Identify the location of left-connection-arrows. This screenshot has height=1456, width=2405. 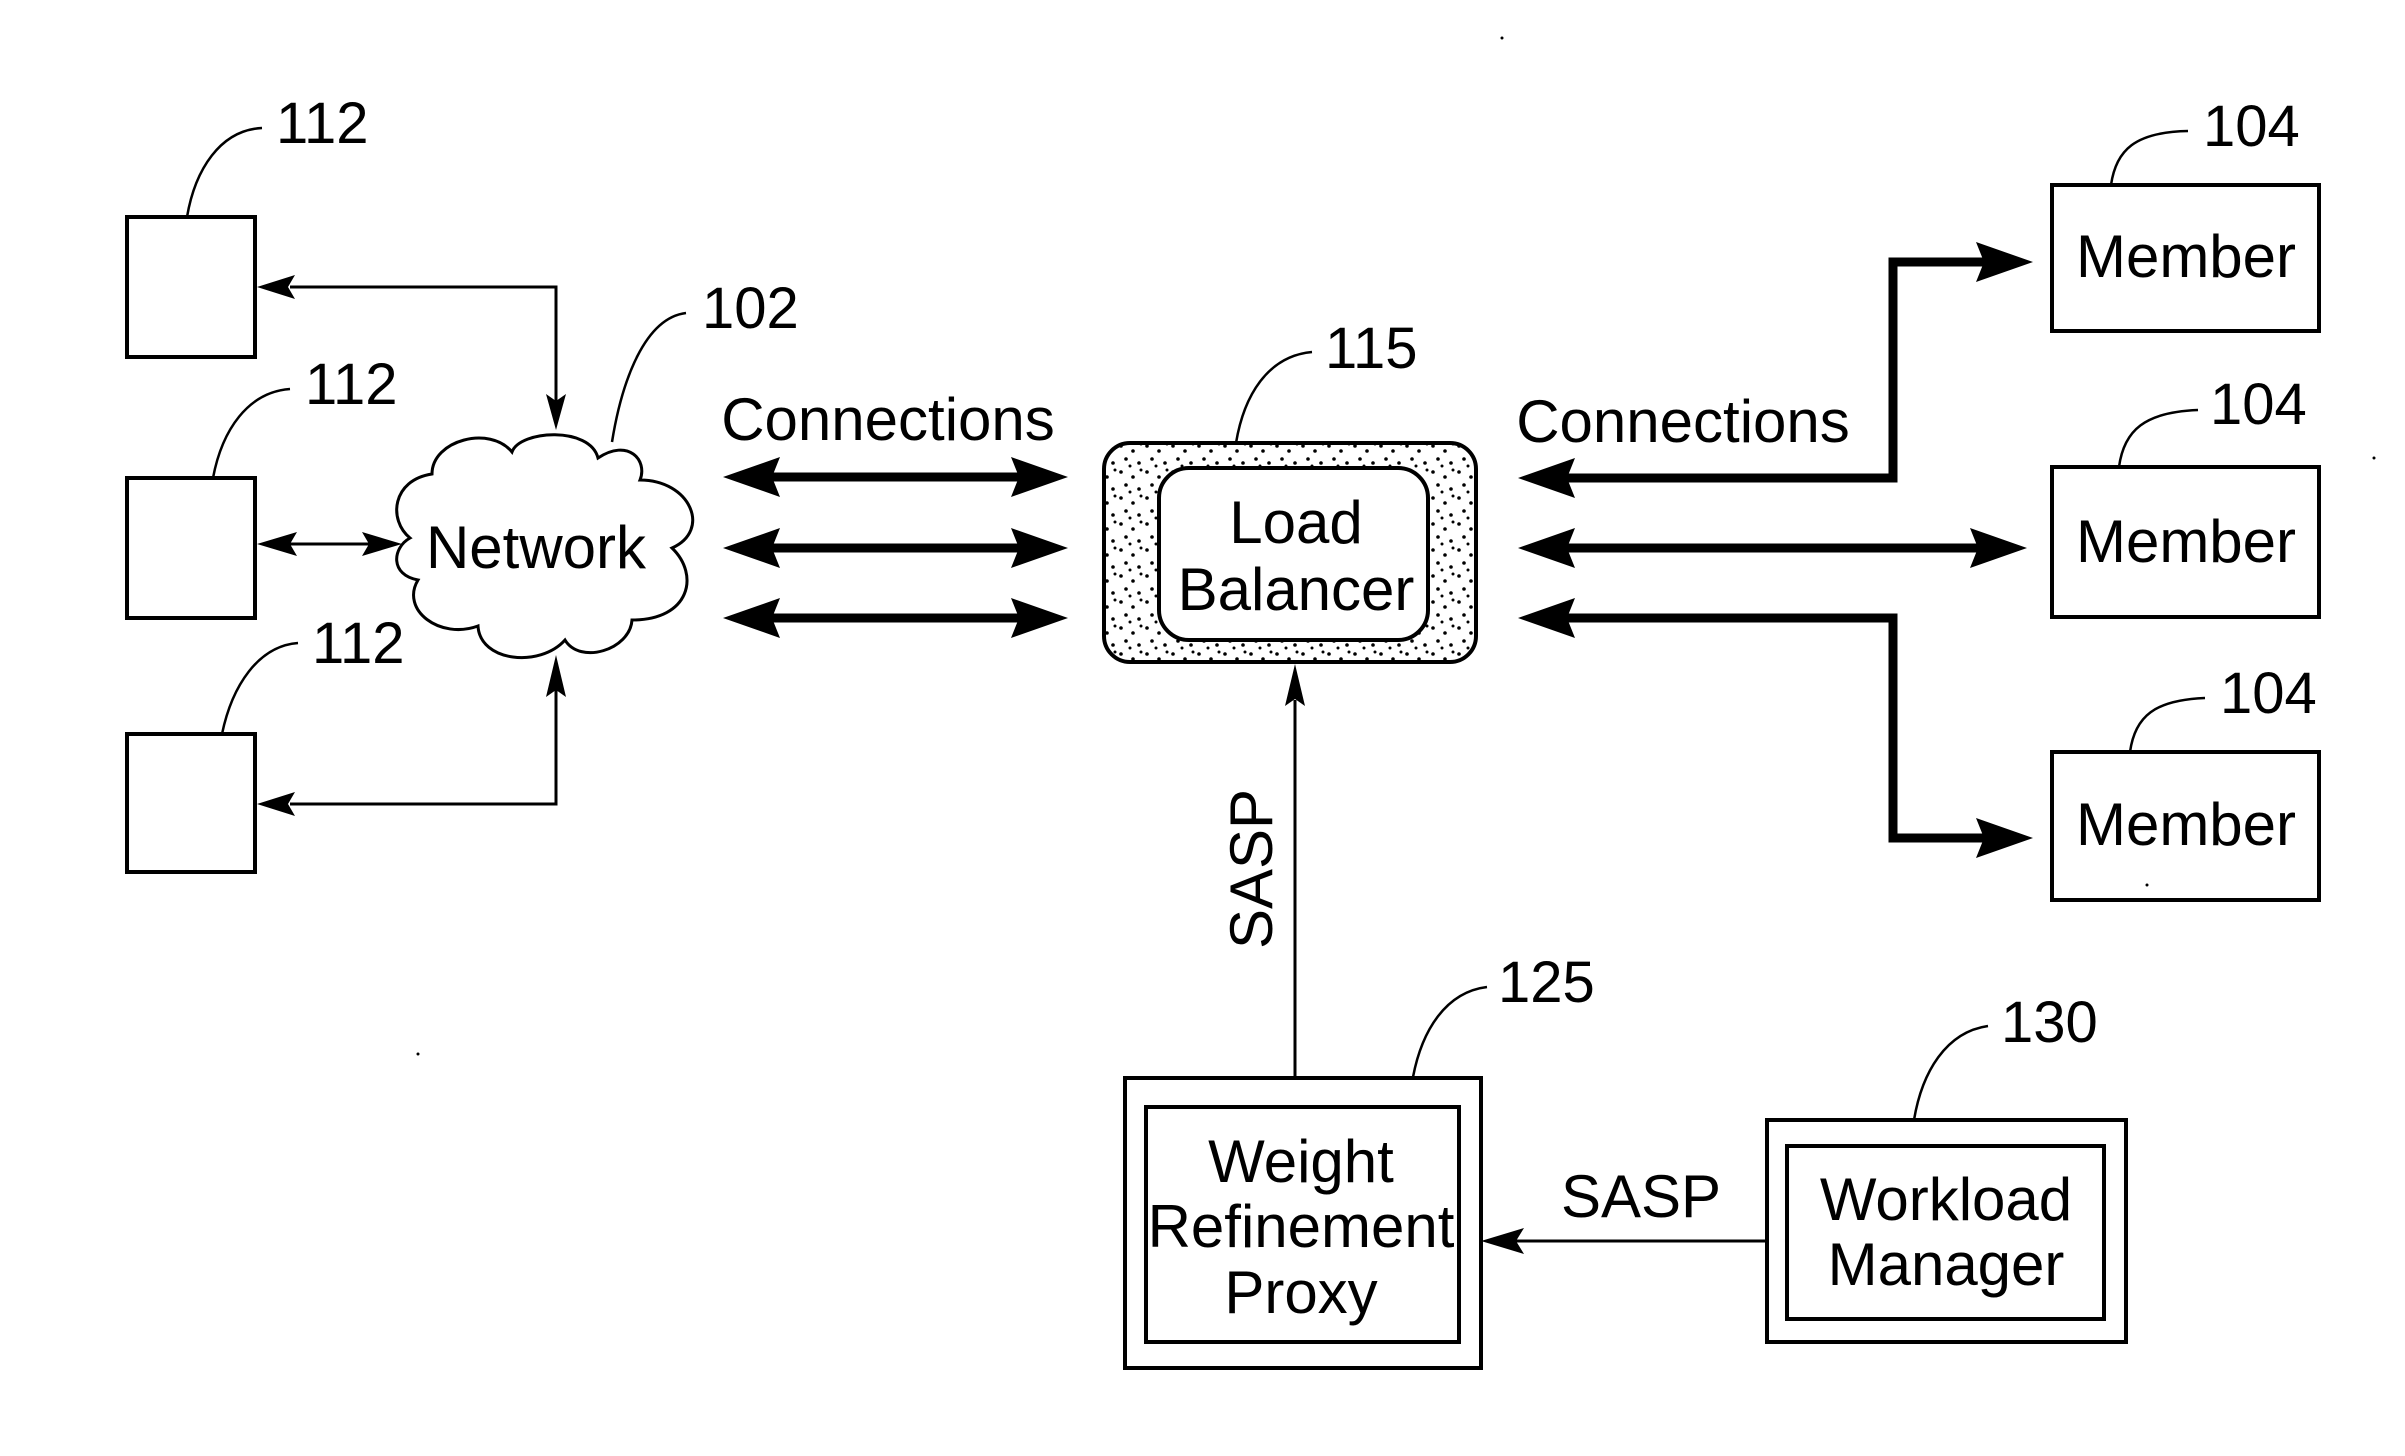
(895, 547).